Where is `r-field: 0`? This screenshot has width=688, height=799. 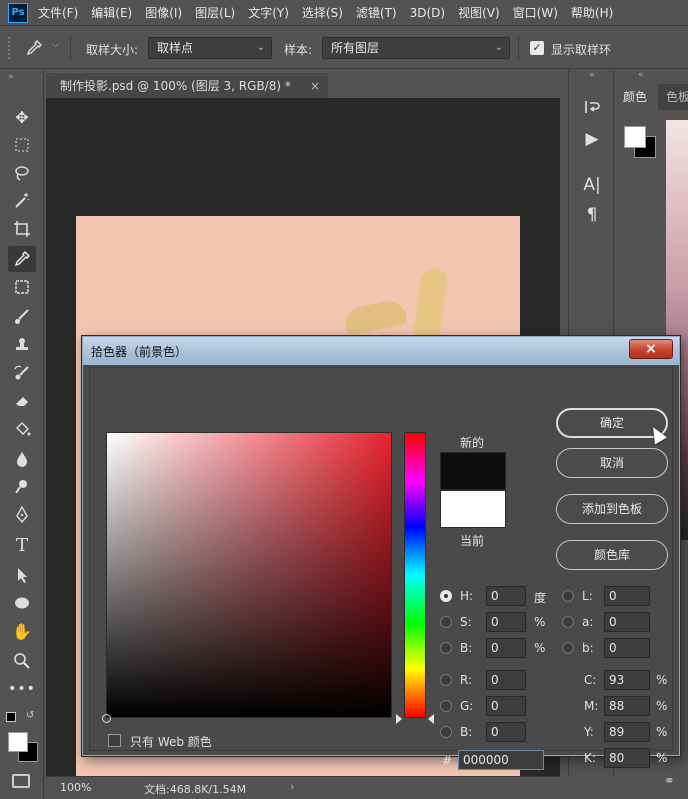
r-field: 0 is located at coordinates (506, 680).